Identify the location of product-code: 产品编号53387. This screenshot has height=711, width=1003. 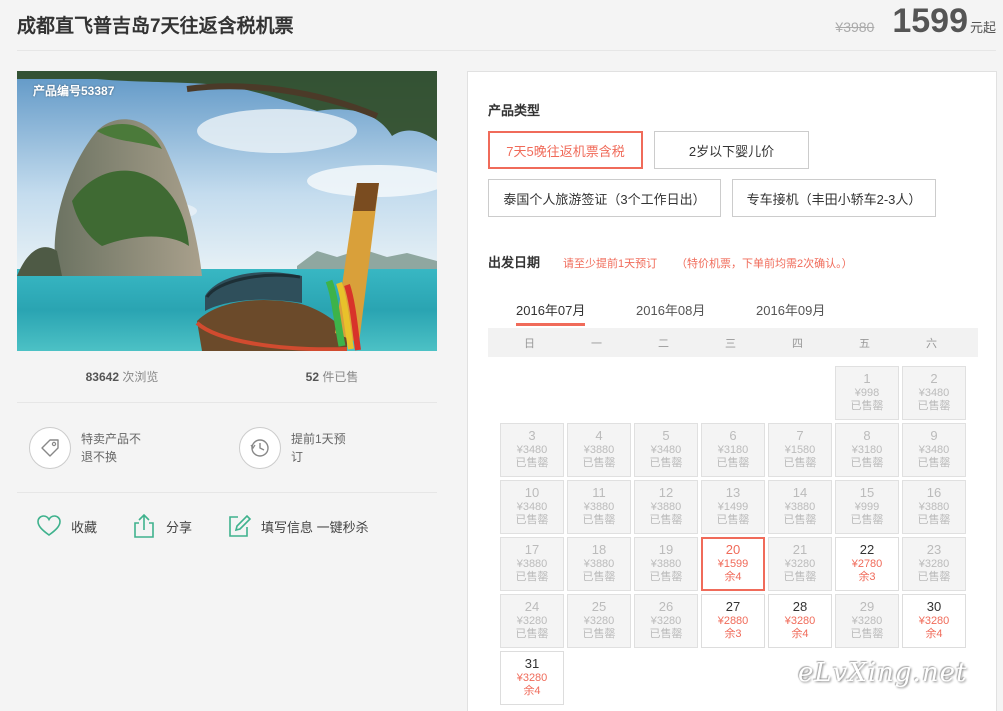
(74, 91).